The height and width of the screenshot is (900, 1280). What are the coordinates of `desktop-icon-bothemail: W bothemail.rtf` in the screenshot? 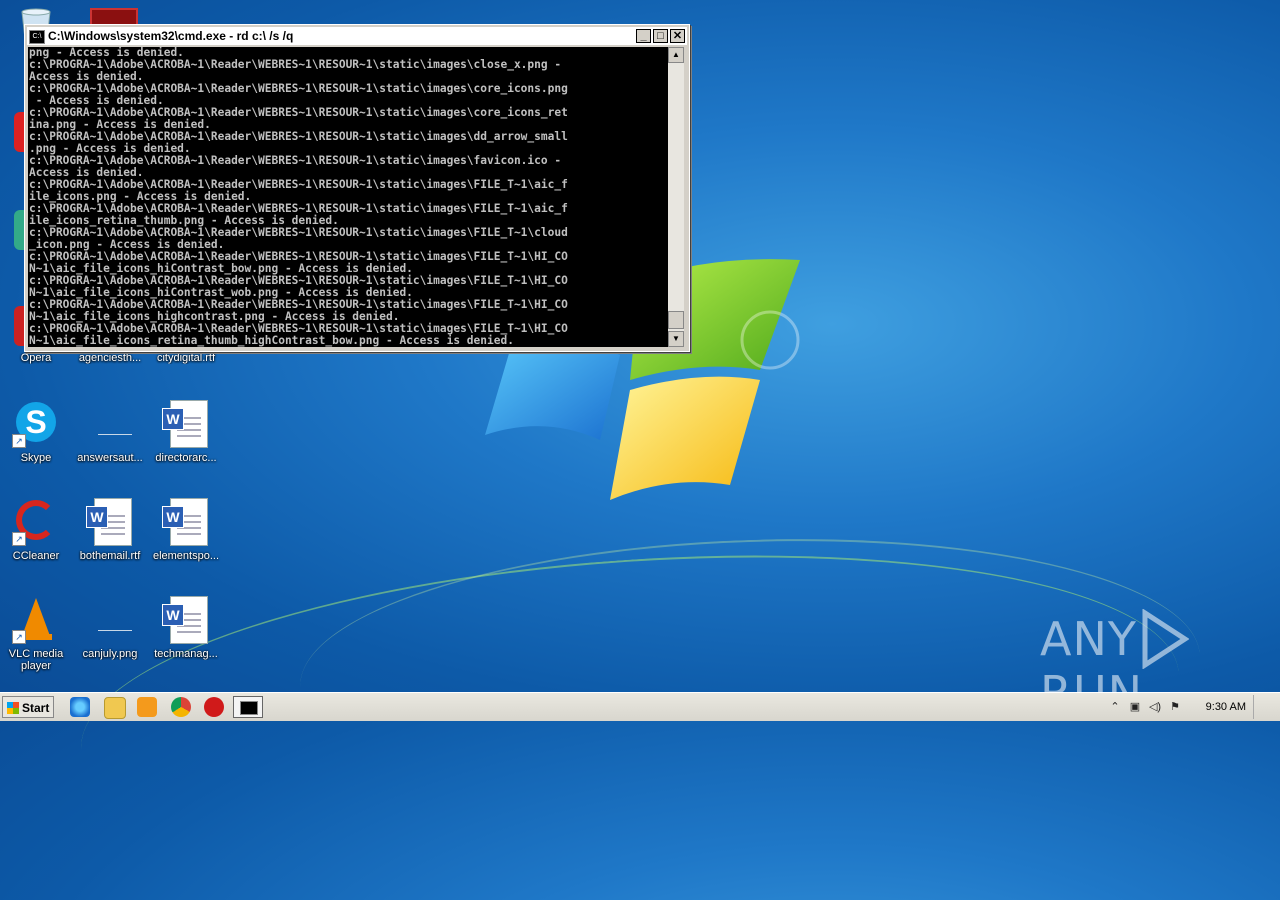 It's located at (110, 530).